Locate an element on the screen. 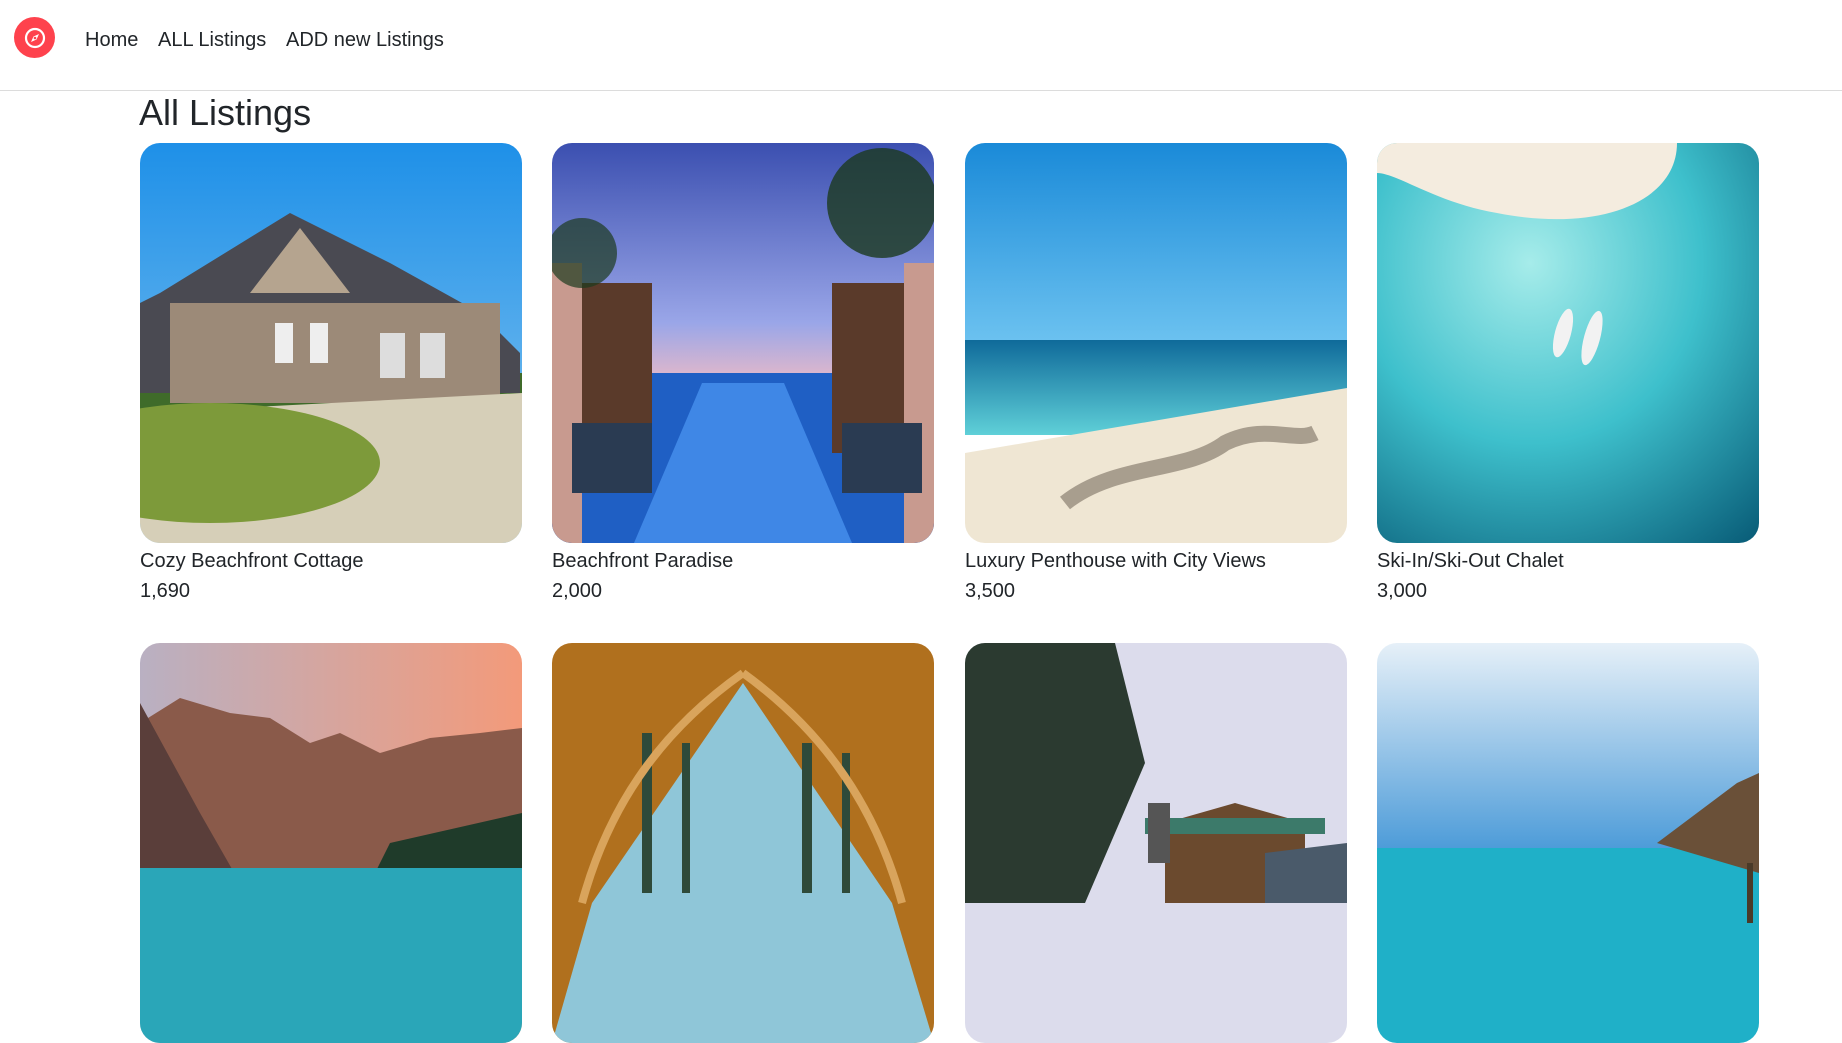  listing-image-mountains is located at coordinates (331, 843).